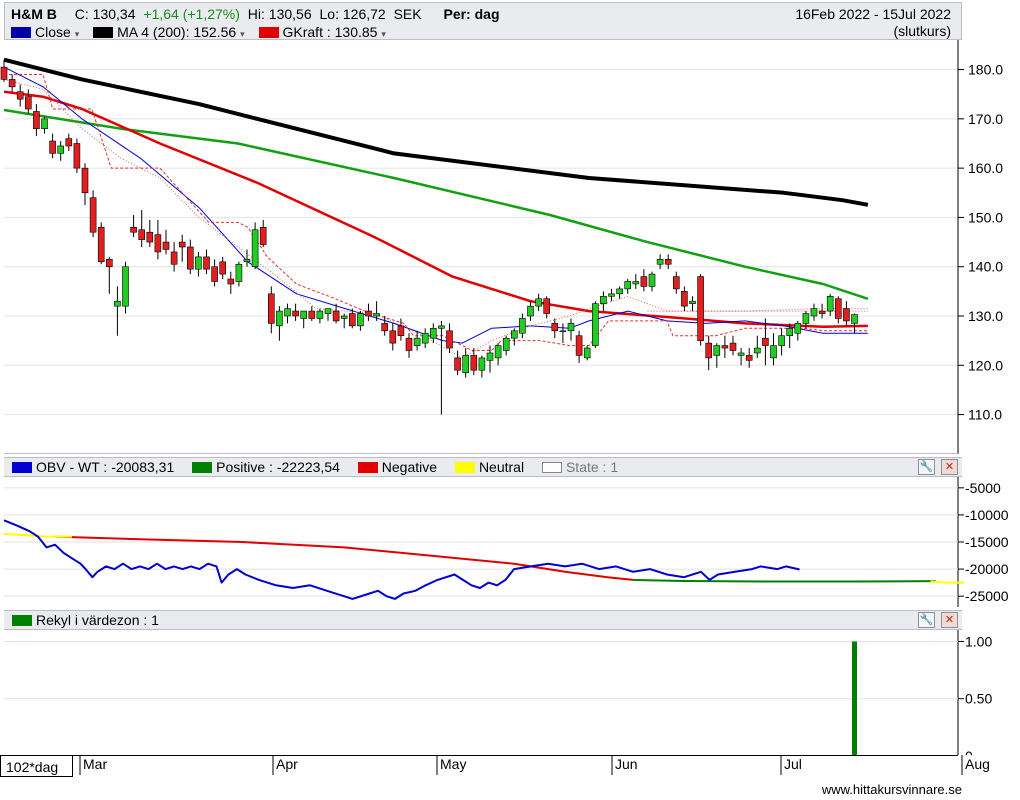  What do you see at coordinates (501, 467) in the screenshot?
I see `neutral-legend-label: Neutral` at bounding box center [501, 467].